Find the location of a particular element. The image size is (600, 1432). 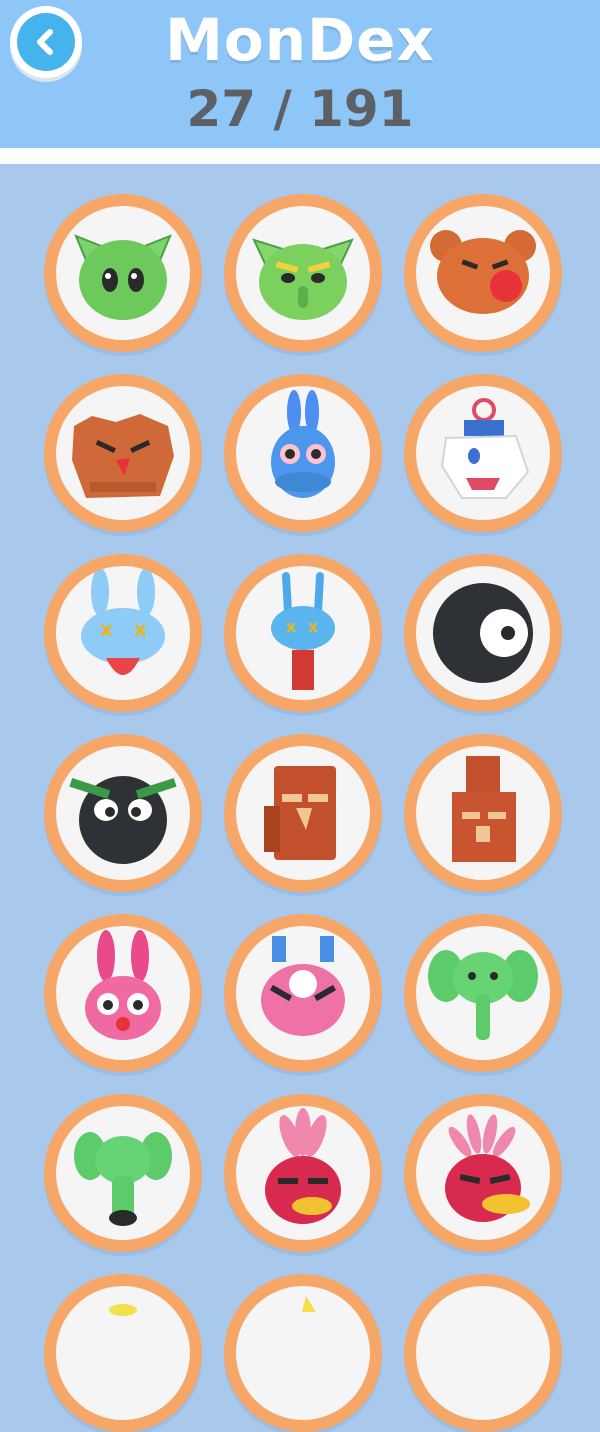

monster-slot-blue-rabbit is located at coordinates (303, 453).